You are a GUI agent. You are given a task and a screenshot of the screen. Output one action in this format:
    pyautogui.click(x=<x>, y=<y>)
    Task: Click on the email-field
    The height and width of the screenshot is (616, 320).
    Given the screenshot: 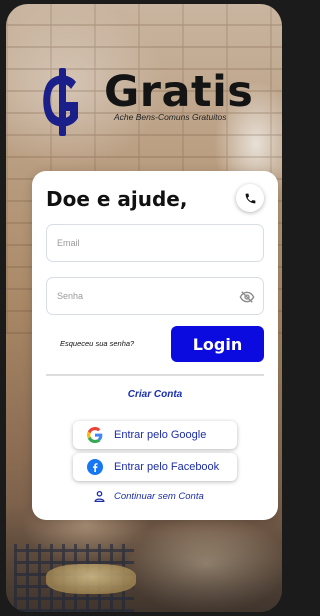 What is the action you would take?
    pyautogui.click(x=155, y=243)
    